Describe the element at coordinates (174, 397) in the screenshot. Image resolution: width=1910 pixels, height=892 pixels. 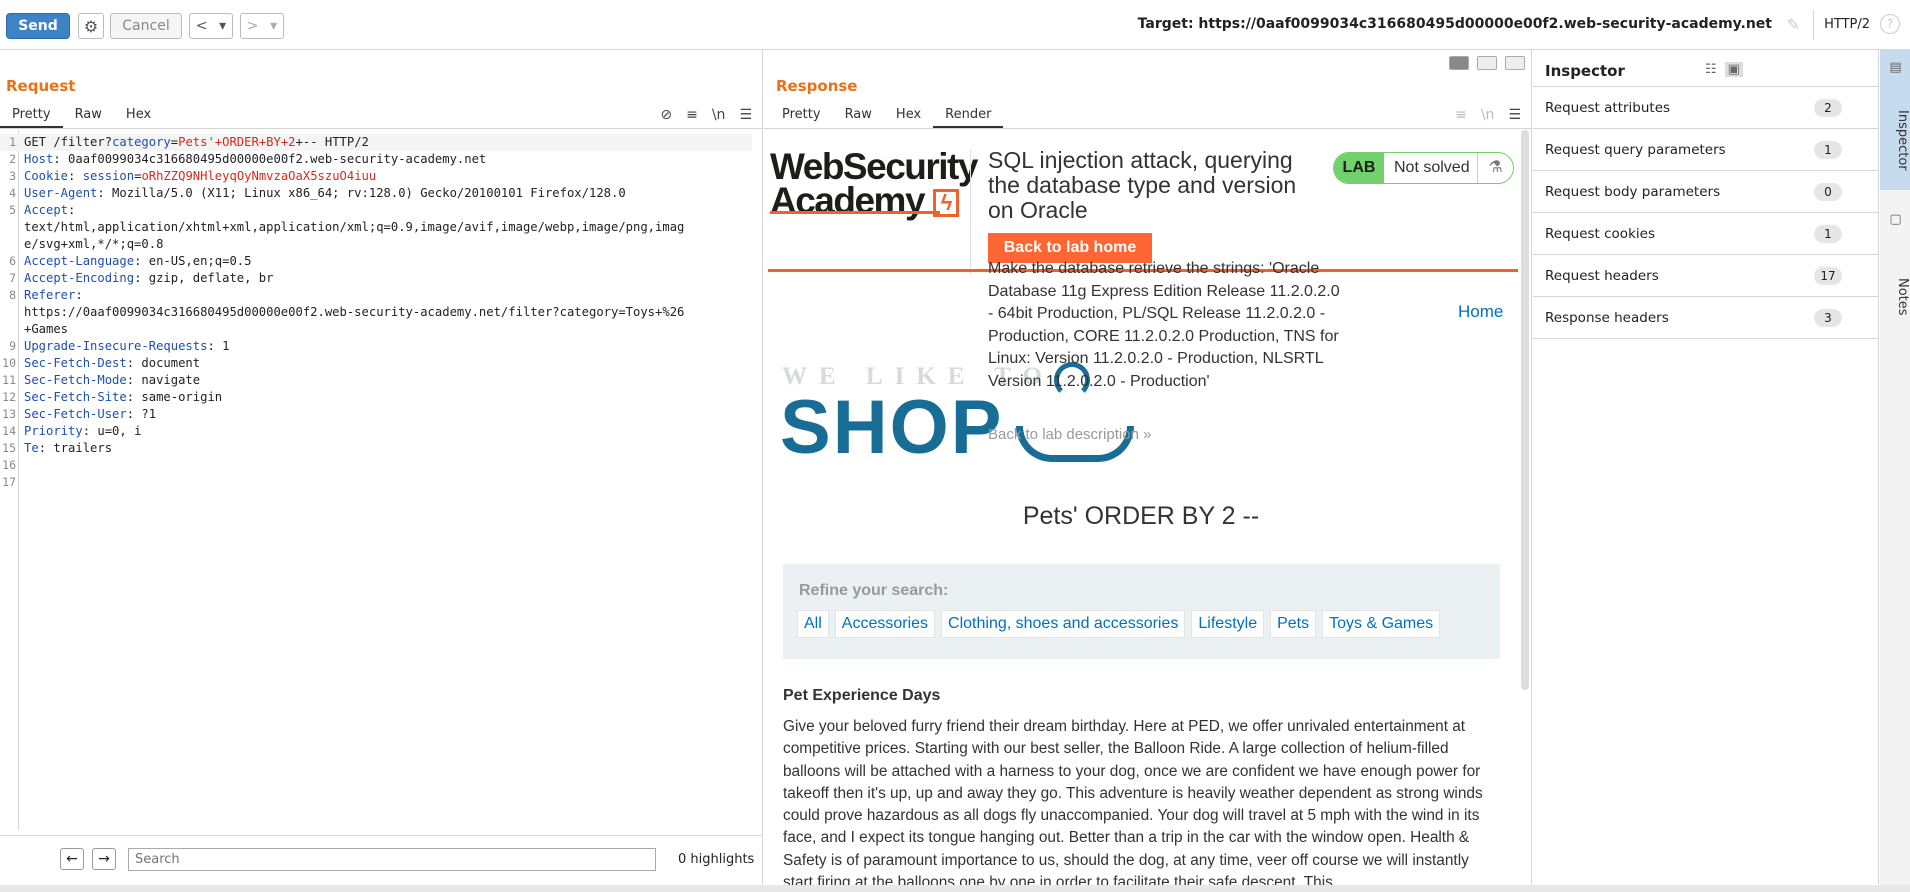
I see `code-token: : same-origin` at that location.